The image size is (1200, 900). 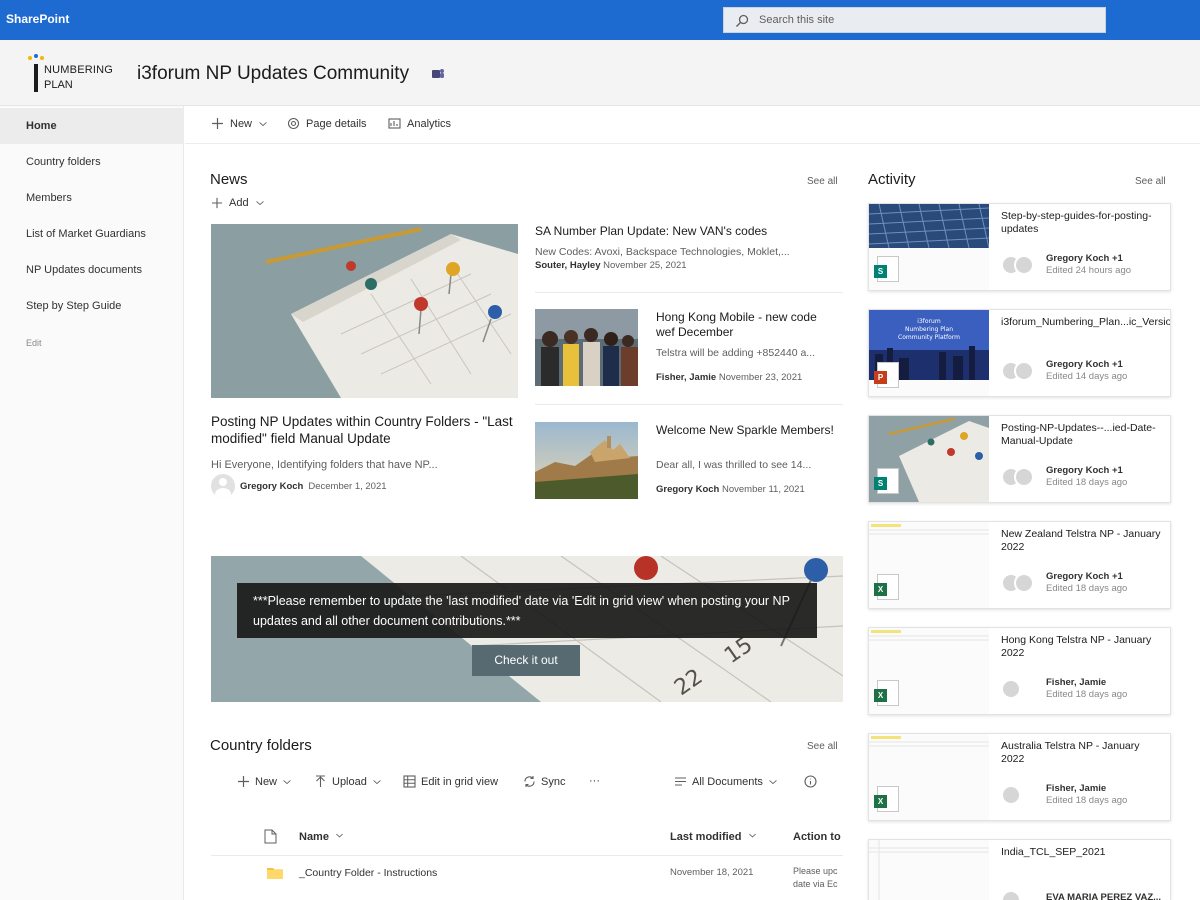 I want to click on logo-text-2: PLAN, so click(x=58, y=85).